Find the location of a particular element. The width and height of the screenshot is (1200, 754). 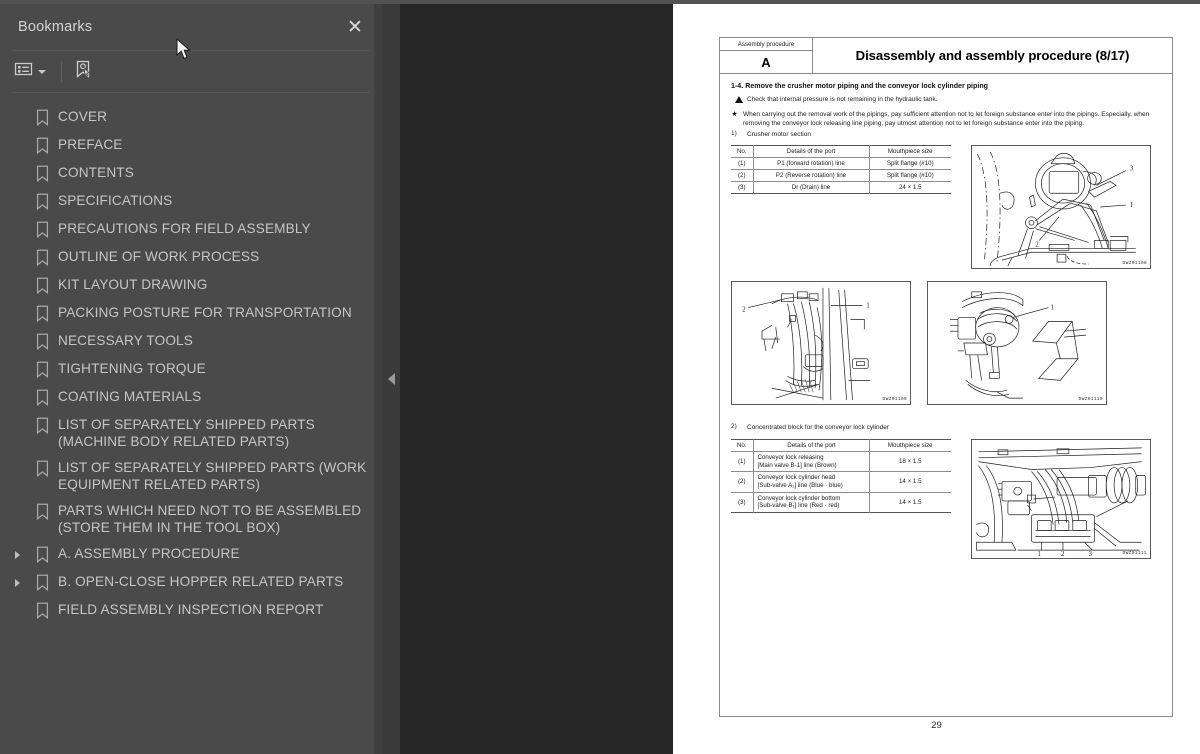

table-header-row: No. Details of the port Mouthpiece size is located at coordinates (841, 152).